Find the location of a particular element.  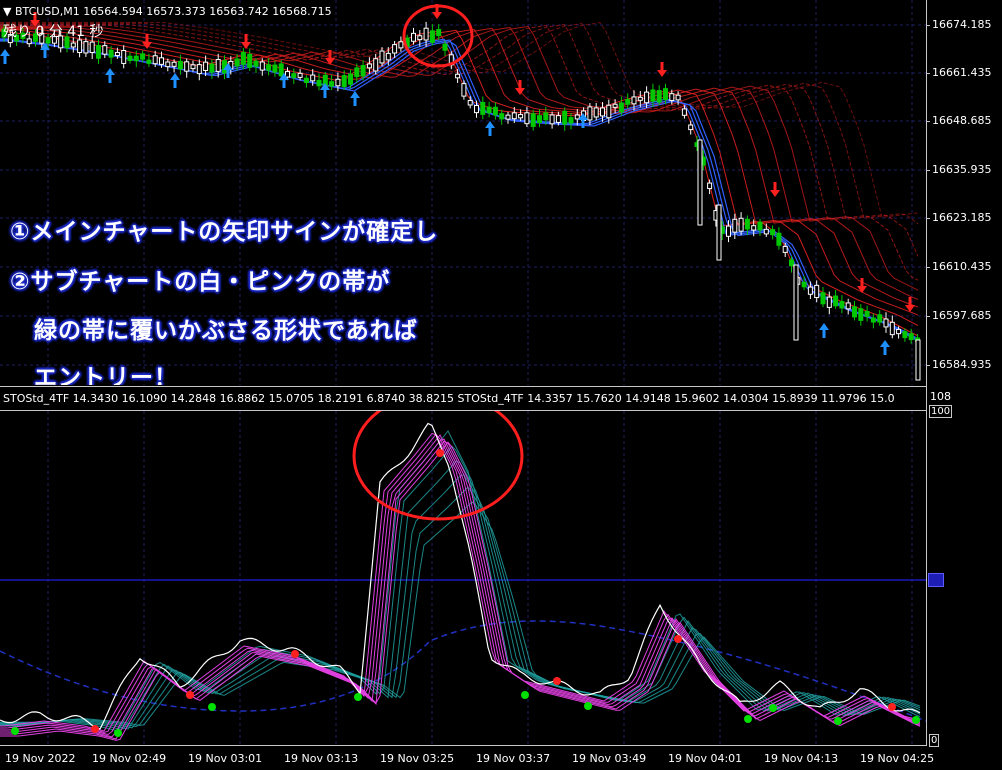

time-label: 19 Nov 03:25 is located at coordinates (417, 758).